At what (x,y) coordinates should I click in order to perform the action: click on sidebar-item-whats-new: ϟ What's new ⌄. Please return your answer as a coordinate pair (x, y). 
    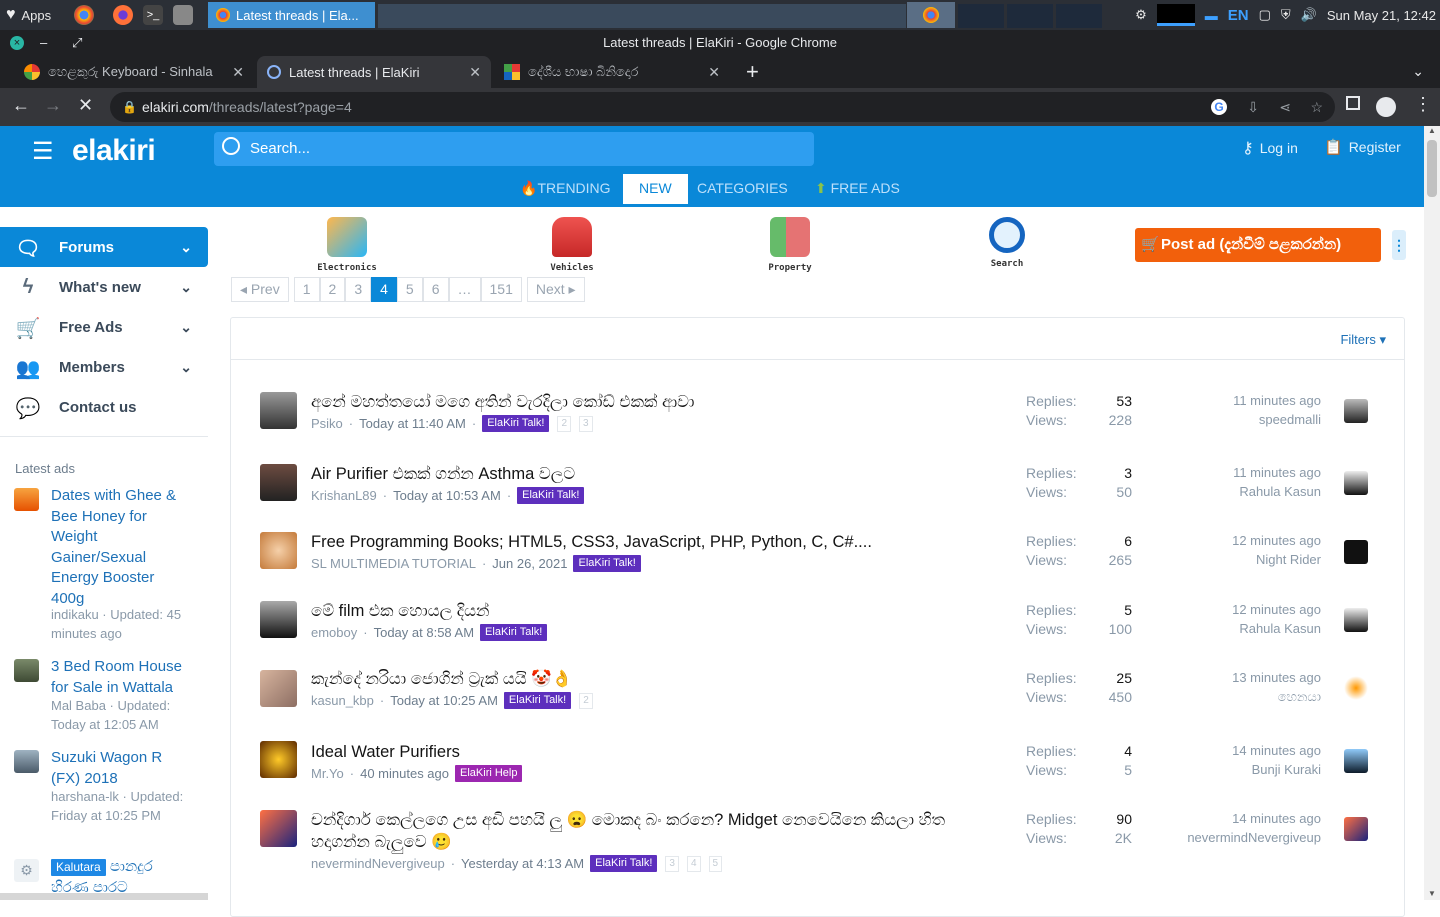
    Looking at the image, I should click on (104, 287).